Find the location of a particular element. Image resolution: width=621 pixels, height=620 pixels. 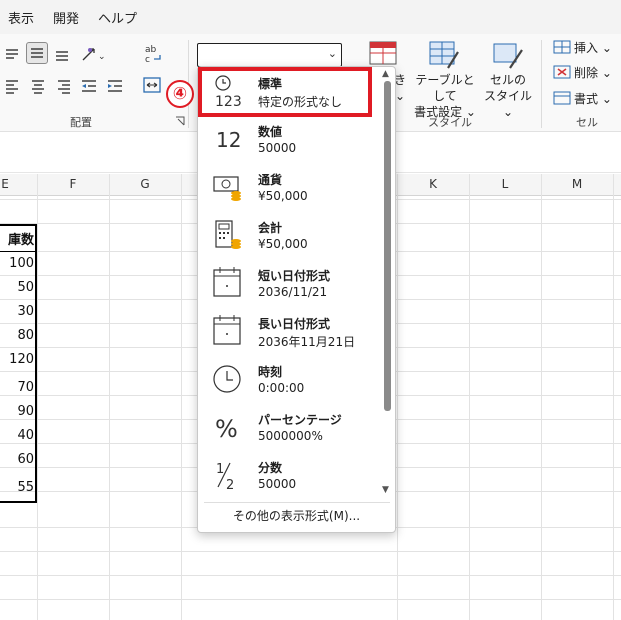

align-center-icon is located at coordinates (38, 86).